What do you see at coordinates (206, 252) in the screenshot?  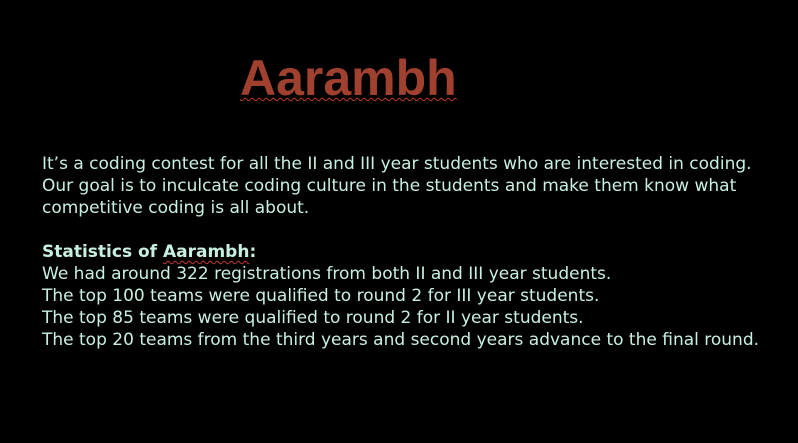 I see `statistics-heading-name: Aarambh` at bounding box center [206, 252].